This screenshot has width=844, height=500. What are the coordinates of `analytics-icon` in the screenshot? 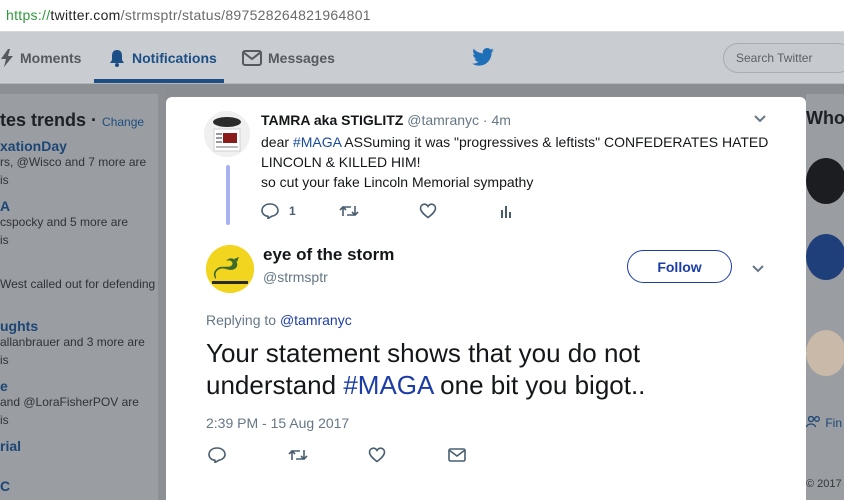 It's located at (506, 212).